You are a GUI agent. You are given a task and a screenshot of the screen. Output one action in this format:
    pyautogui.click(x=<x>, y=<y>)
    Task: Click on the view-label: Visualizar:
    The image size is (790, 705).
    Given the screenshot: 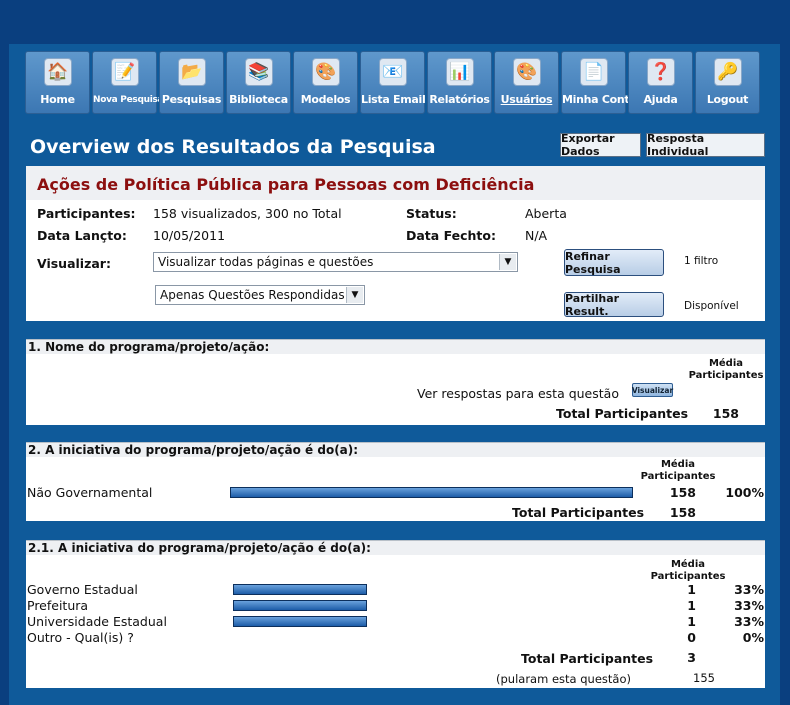 What is the action you would take?
    pyautogui.click(x=74, y=263)
    